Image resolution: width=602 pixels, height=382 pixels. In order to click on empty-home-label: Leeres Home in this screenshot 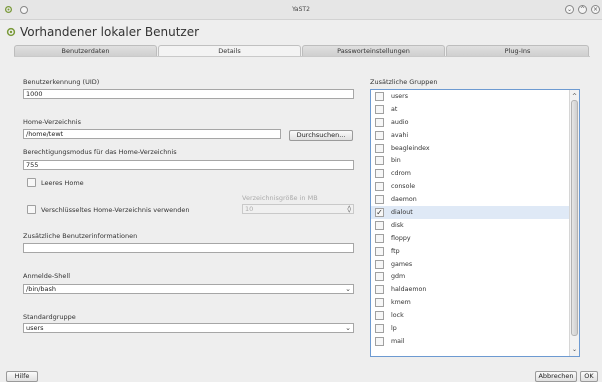, I will do `click(62, 183)`.